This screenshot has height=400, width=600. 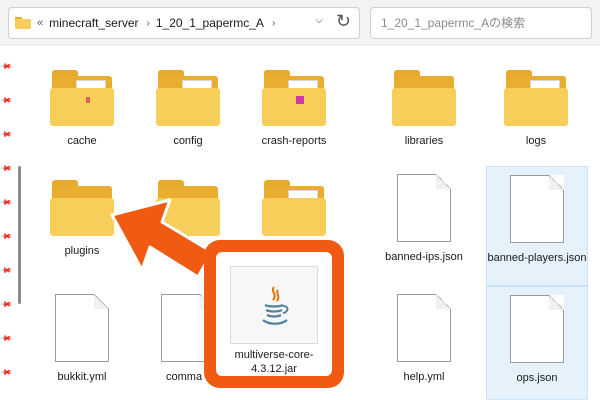 I want to click on java-icon, so click(x=274, y=305).